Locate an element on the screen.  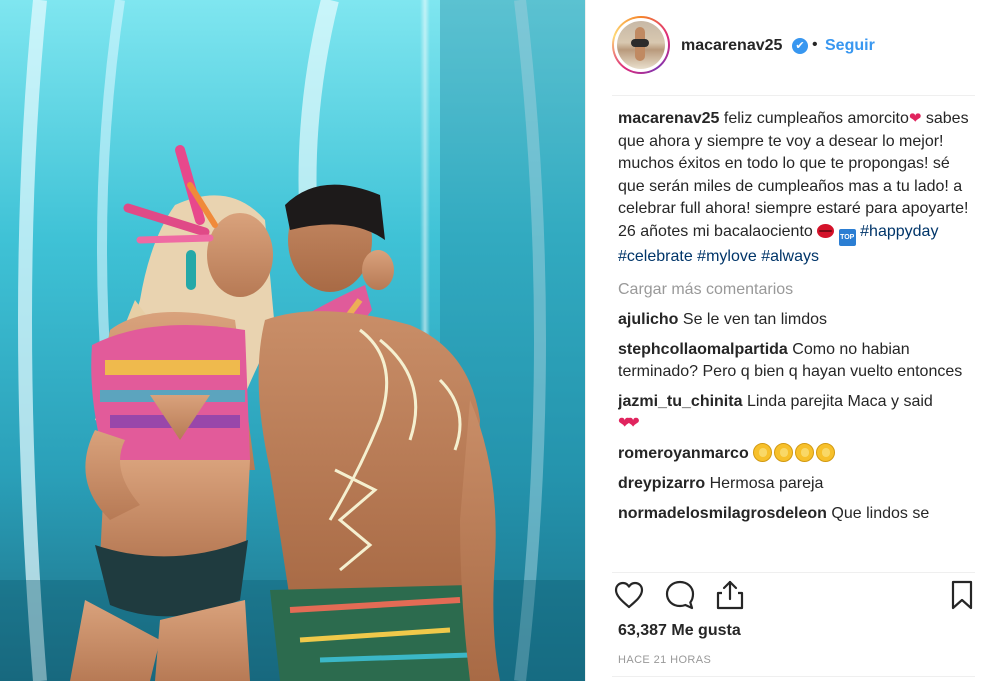
share-upload-icon is located at coordinates (730, 595).